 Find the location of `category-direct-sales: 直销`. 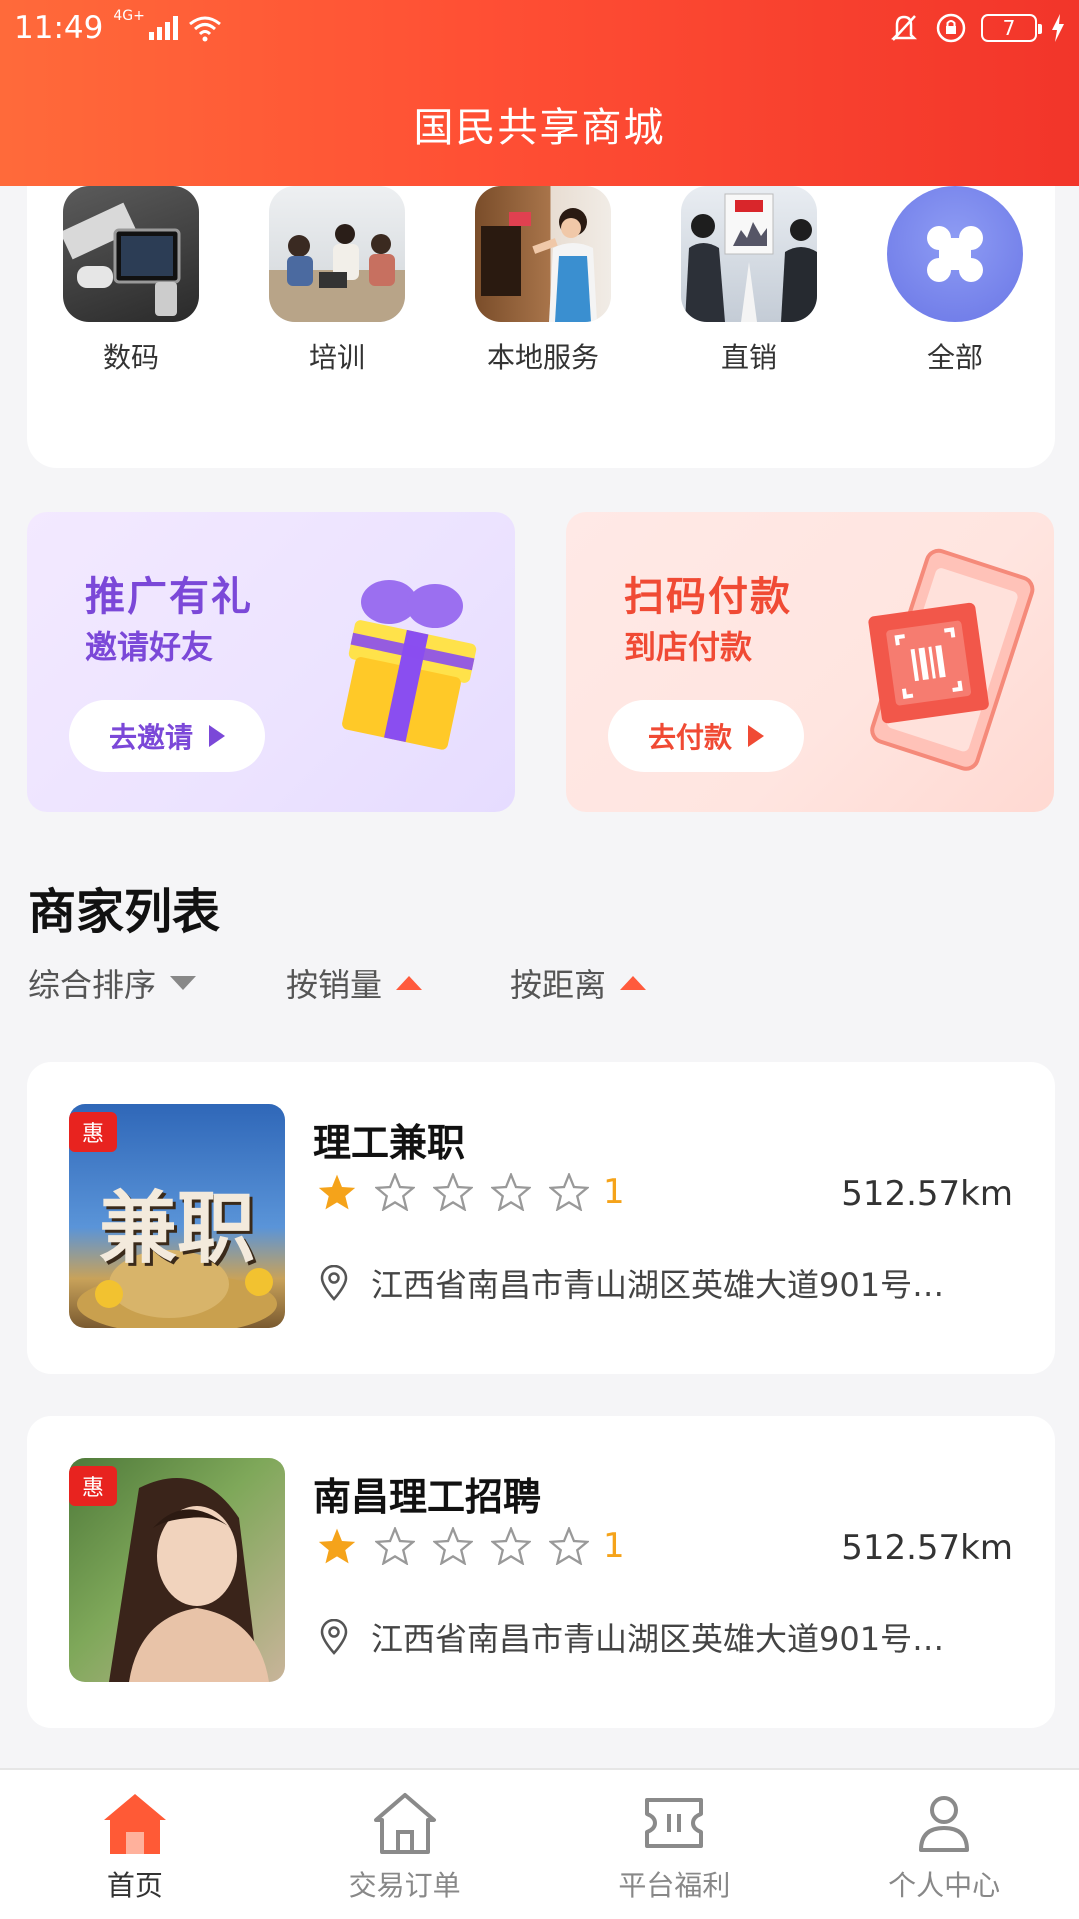

category-direct-sales: 直销 is located at coordinates (749, 281).